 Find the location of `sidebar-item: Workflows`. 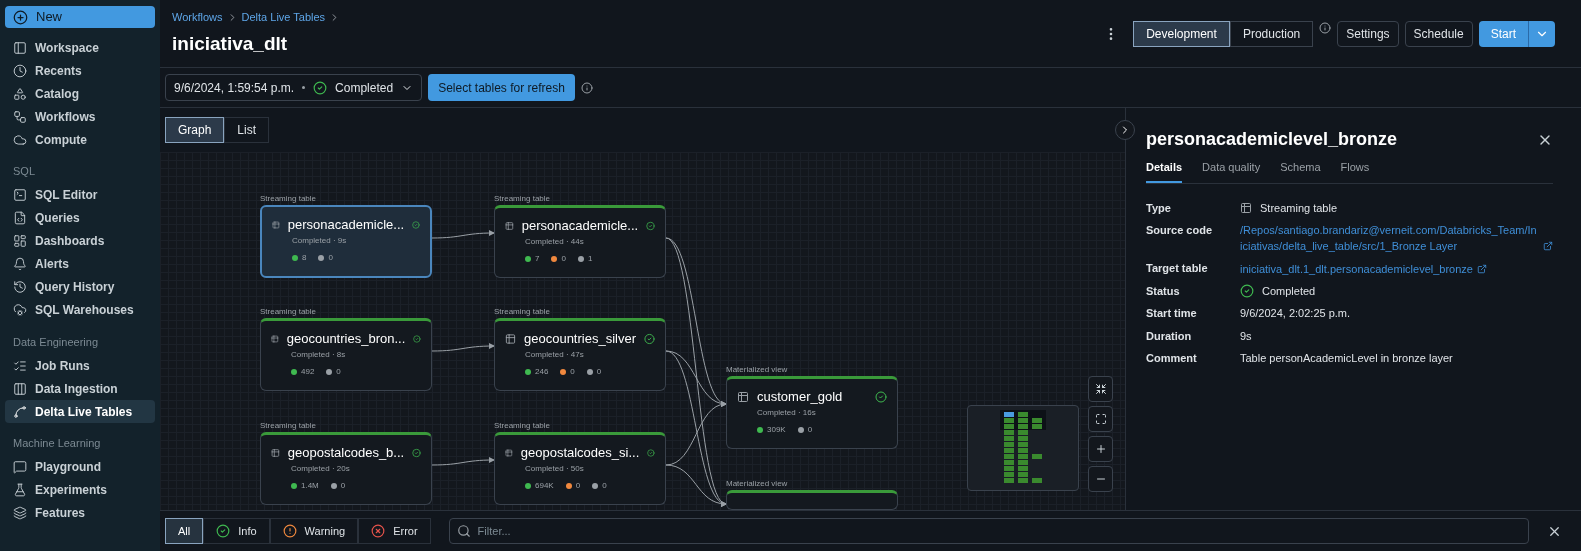

sidebar-item: Workflows is located at coordinates (80, 116).